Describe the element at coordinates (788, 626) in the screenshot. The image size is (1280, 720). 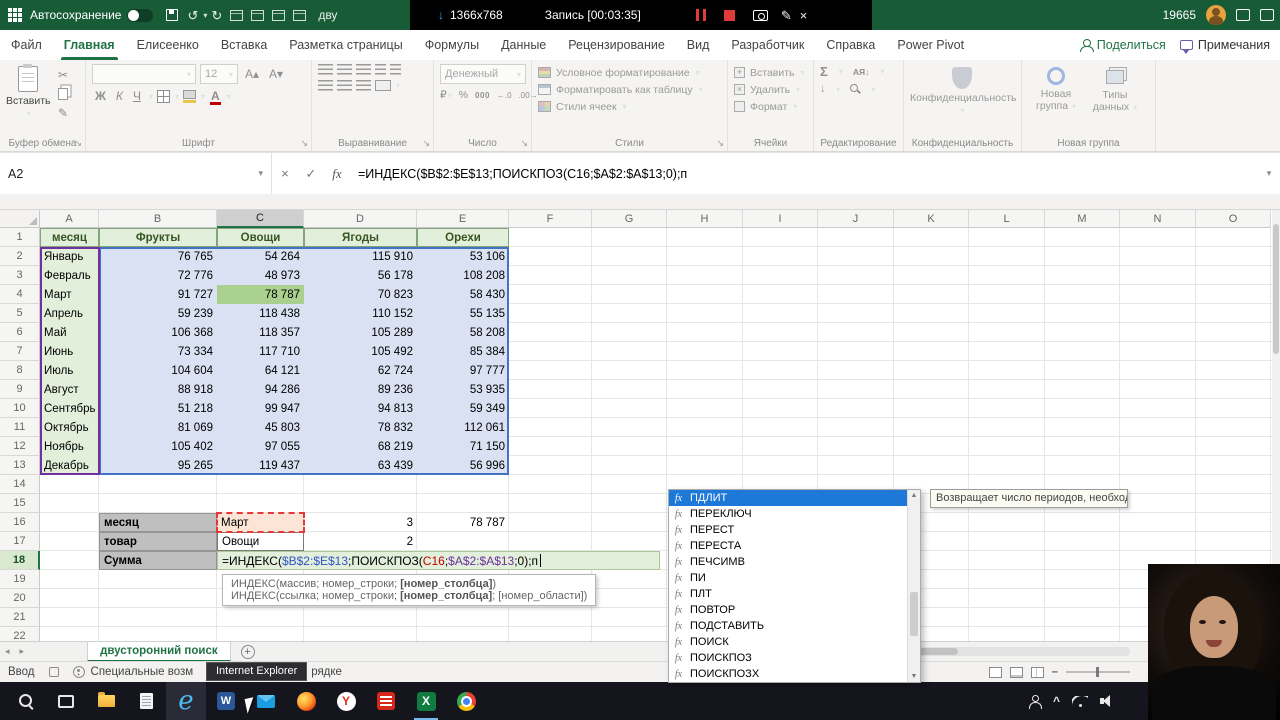
I see `autocomplete-item-ПОДСТАВИТЬ: ПОДСТАВИТЬ` at that location.